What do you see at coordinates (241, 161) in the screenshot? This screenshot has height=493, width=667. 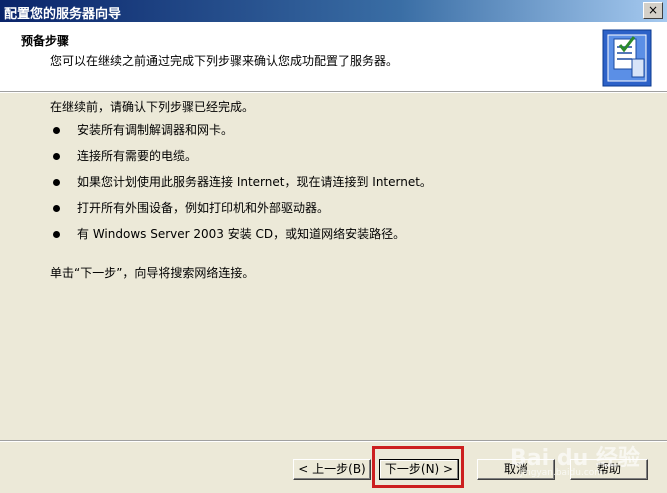 I see `list-item: 连接所有需要的电缆。` at bounding box center [241, 161].